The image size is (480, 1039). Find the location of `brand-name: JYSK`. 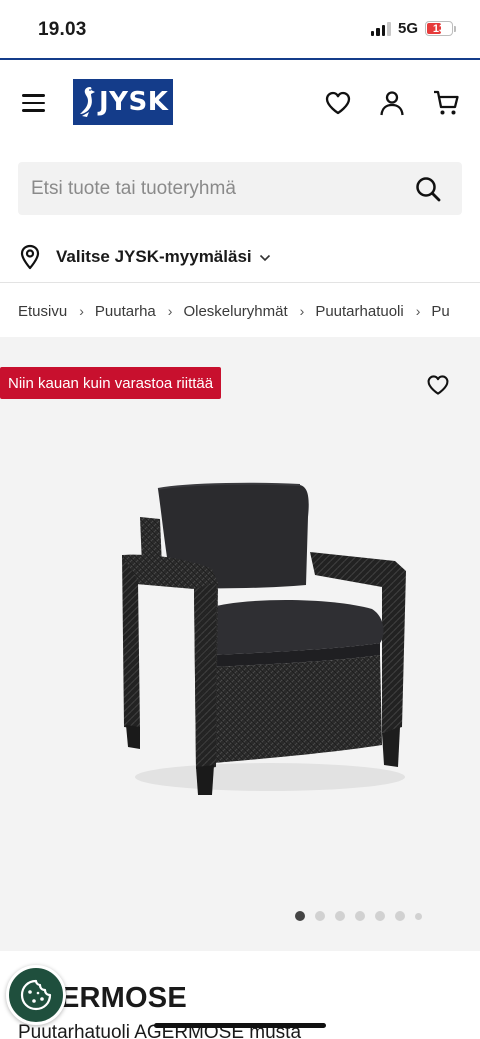

brand-name: JYSK is located at coordinates (134, 102).